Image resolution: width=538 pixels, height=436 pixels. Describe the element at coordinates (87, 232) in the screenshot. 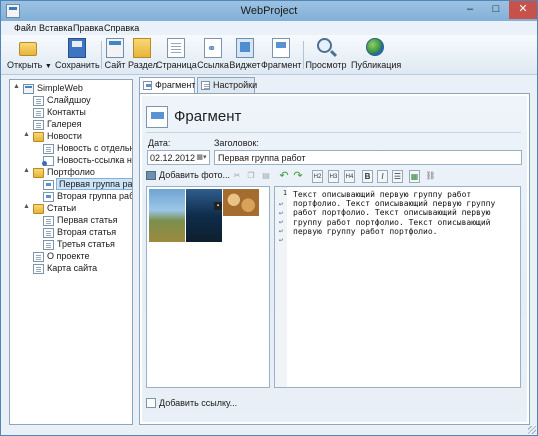

I see `tree-node-label: Вторая статья` at that location.